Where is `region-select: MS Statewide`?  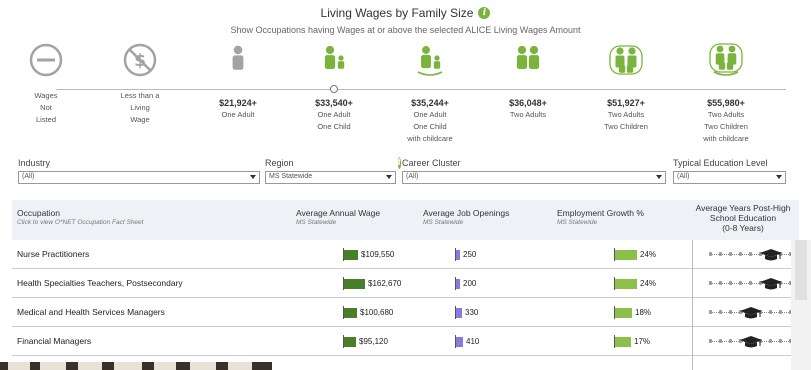 region-select: MS Statewide is located at coordinates (330, 177).